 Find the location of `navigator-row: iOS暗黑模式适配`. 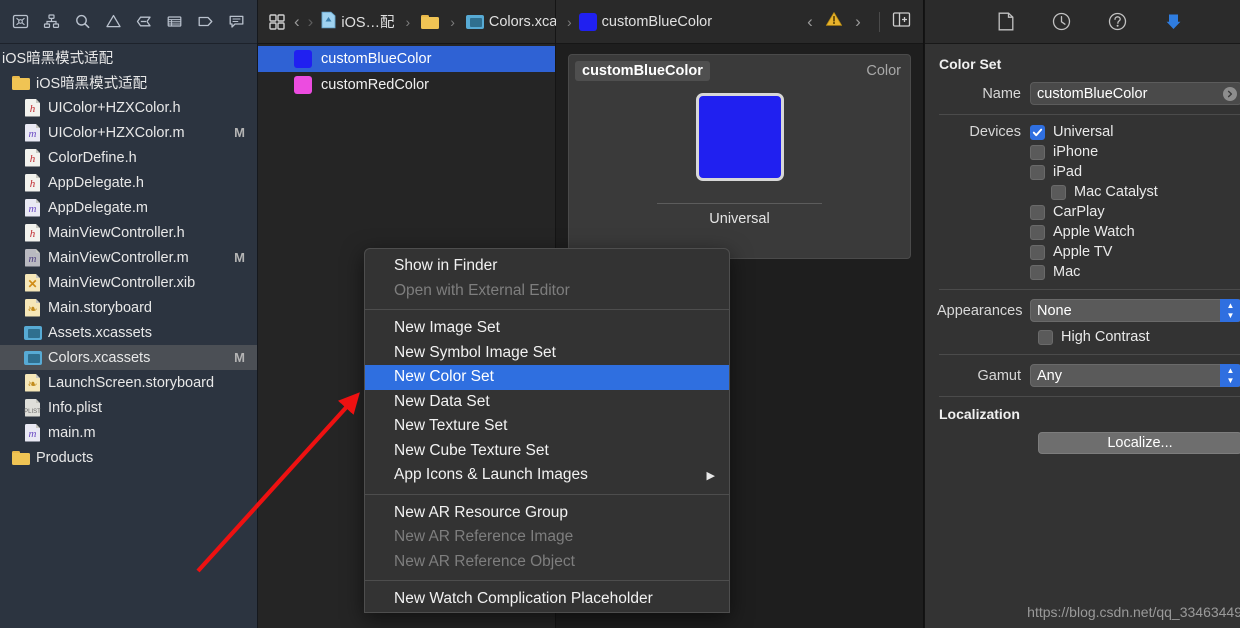

navigator-row: iOS暗黑模式适配 is located at coordinates (128, 82).